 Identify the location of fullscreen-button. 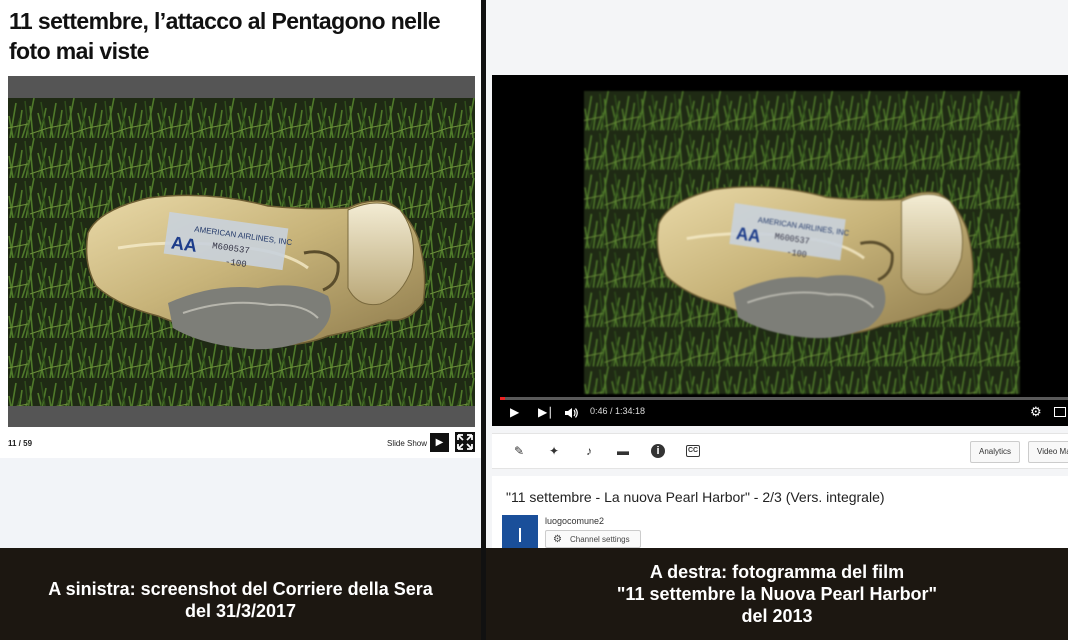
(465, 442).